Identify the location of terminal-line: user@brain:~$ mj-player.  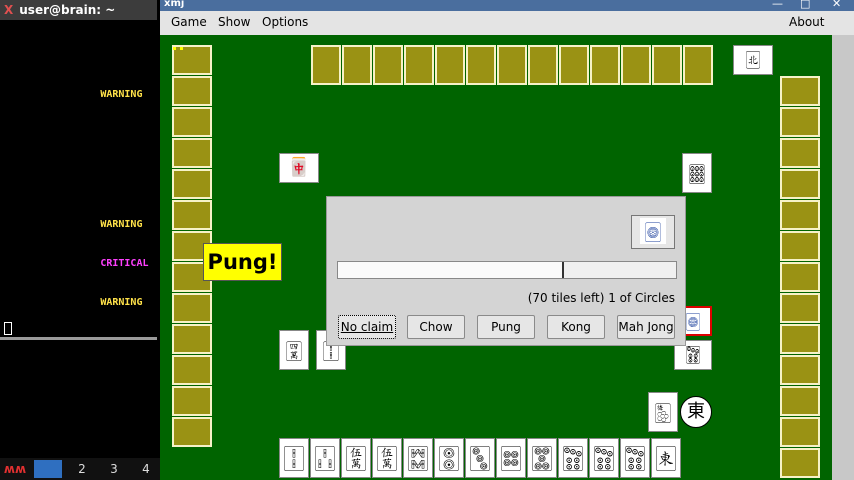
(73, 42).